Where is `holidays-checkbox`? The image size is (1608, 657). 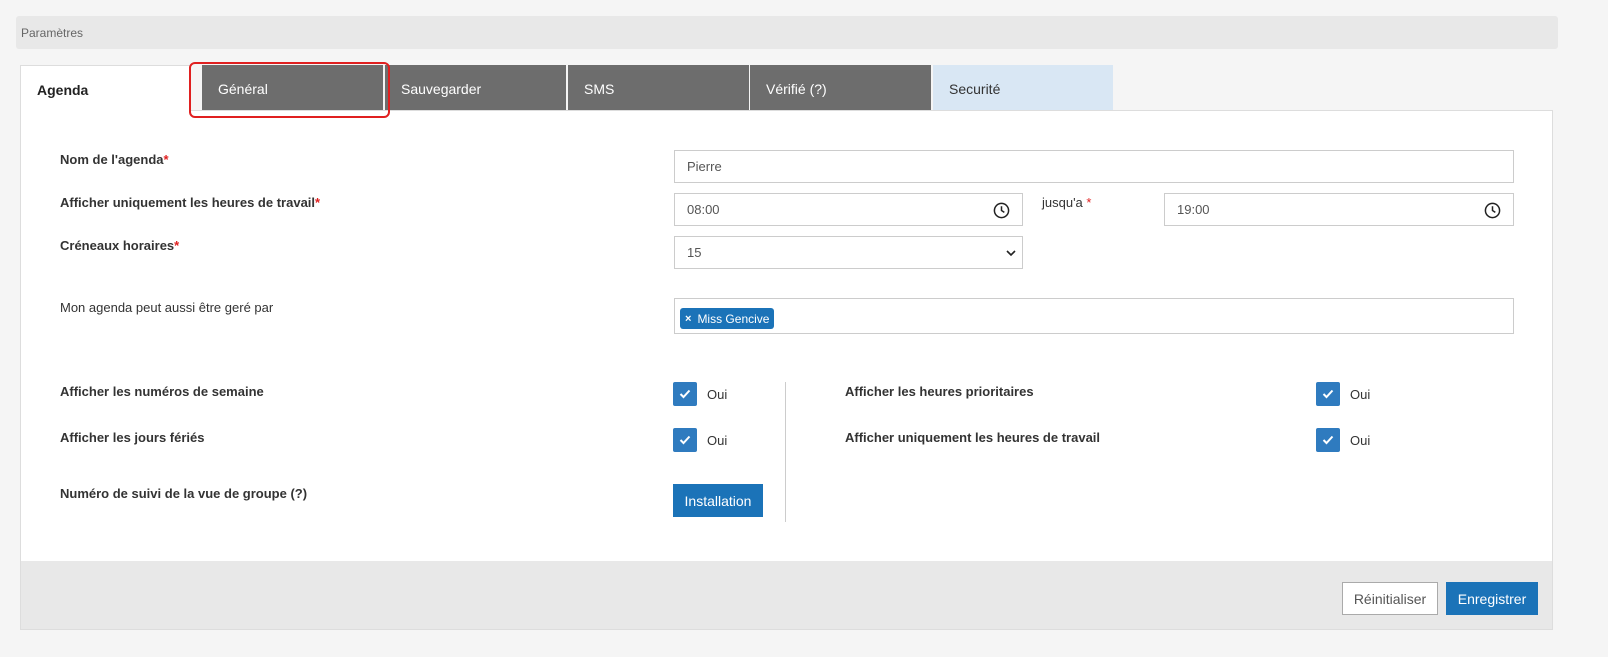 holidays-checkbox is located at coordinates (685, 440).